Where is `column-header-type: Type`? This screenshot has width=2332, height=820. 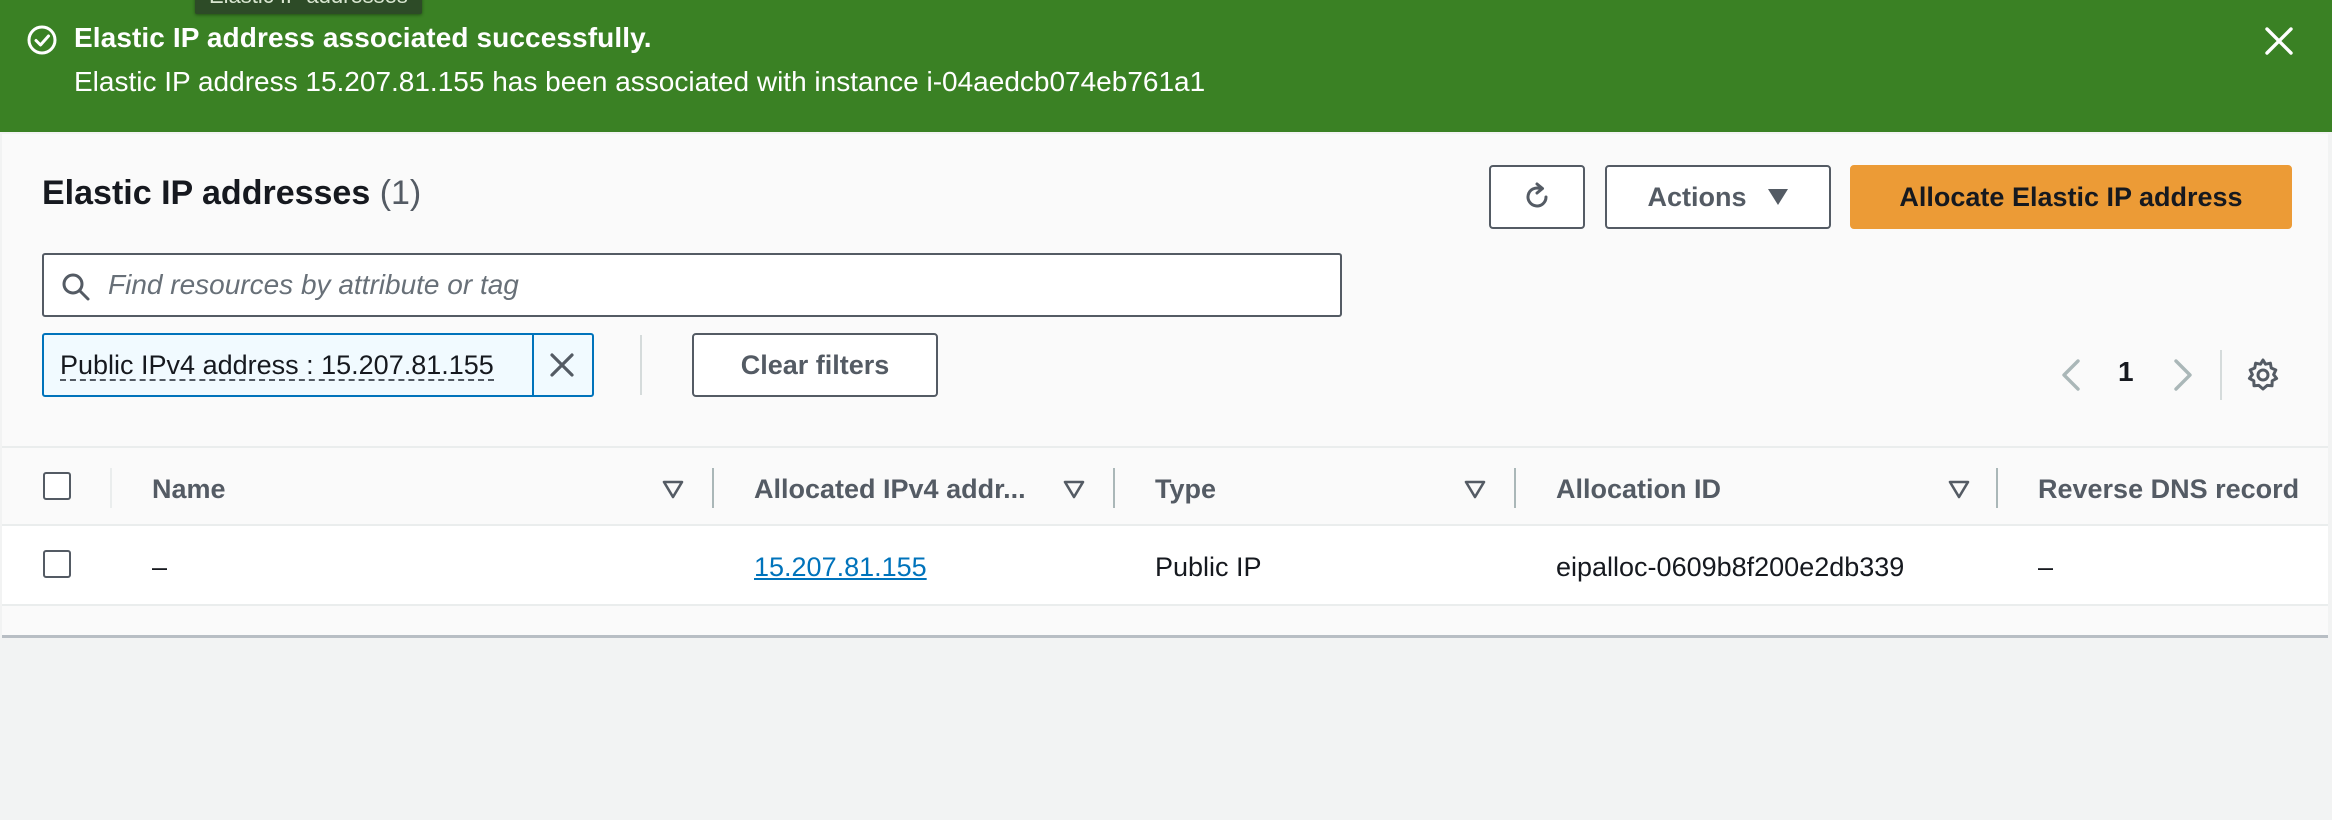
column-header-type: Type is located at coordinates (1185, 489).